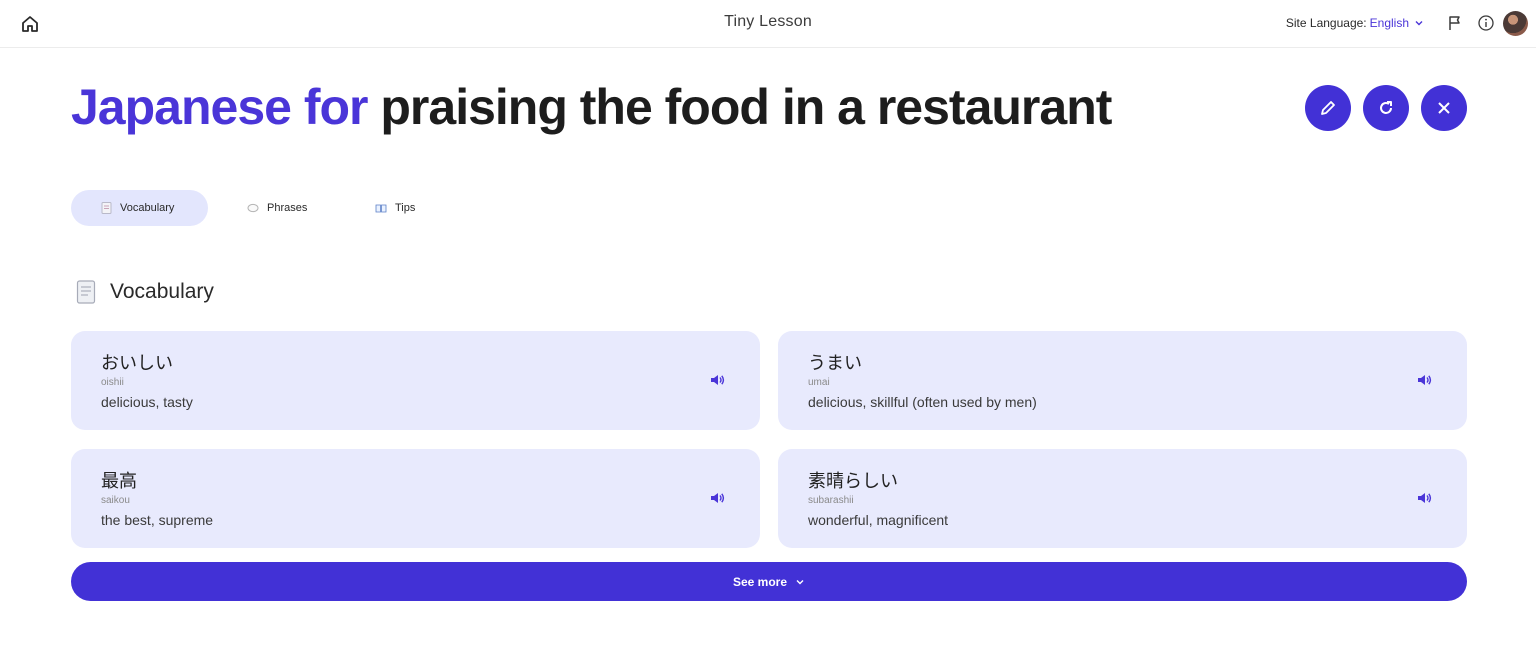 This screenshot has height=648, width=1536. Describe the element at coordinates (1326, 23) in the screenshot. I see `site-language-label: Site Language:` at that location.